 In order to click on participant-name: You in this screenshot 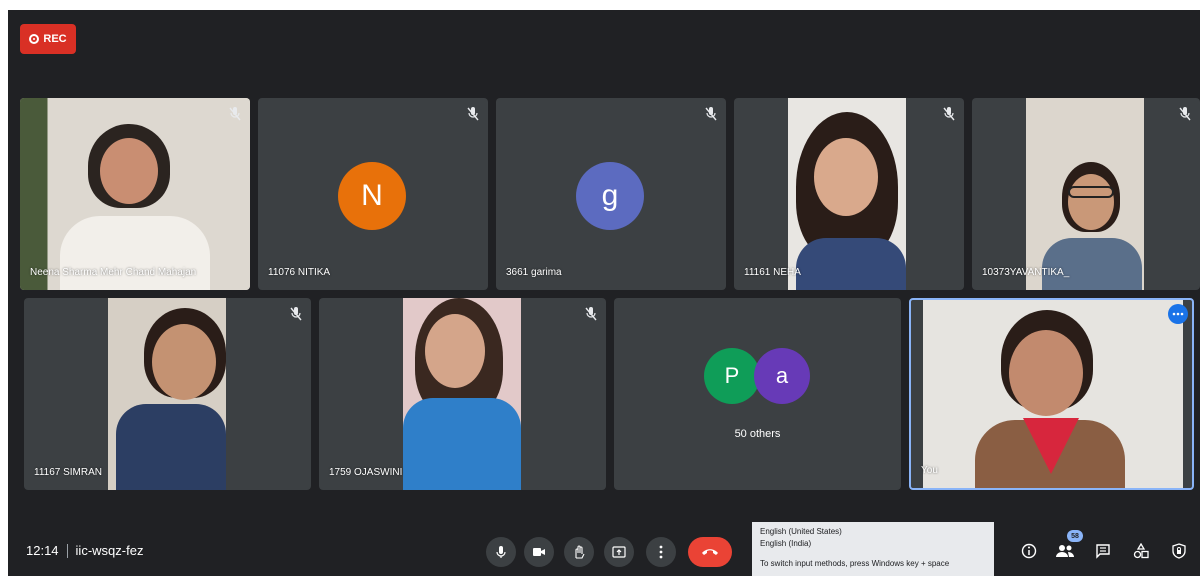, I will do `click(929, 470)`.